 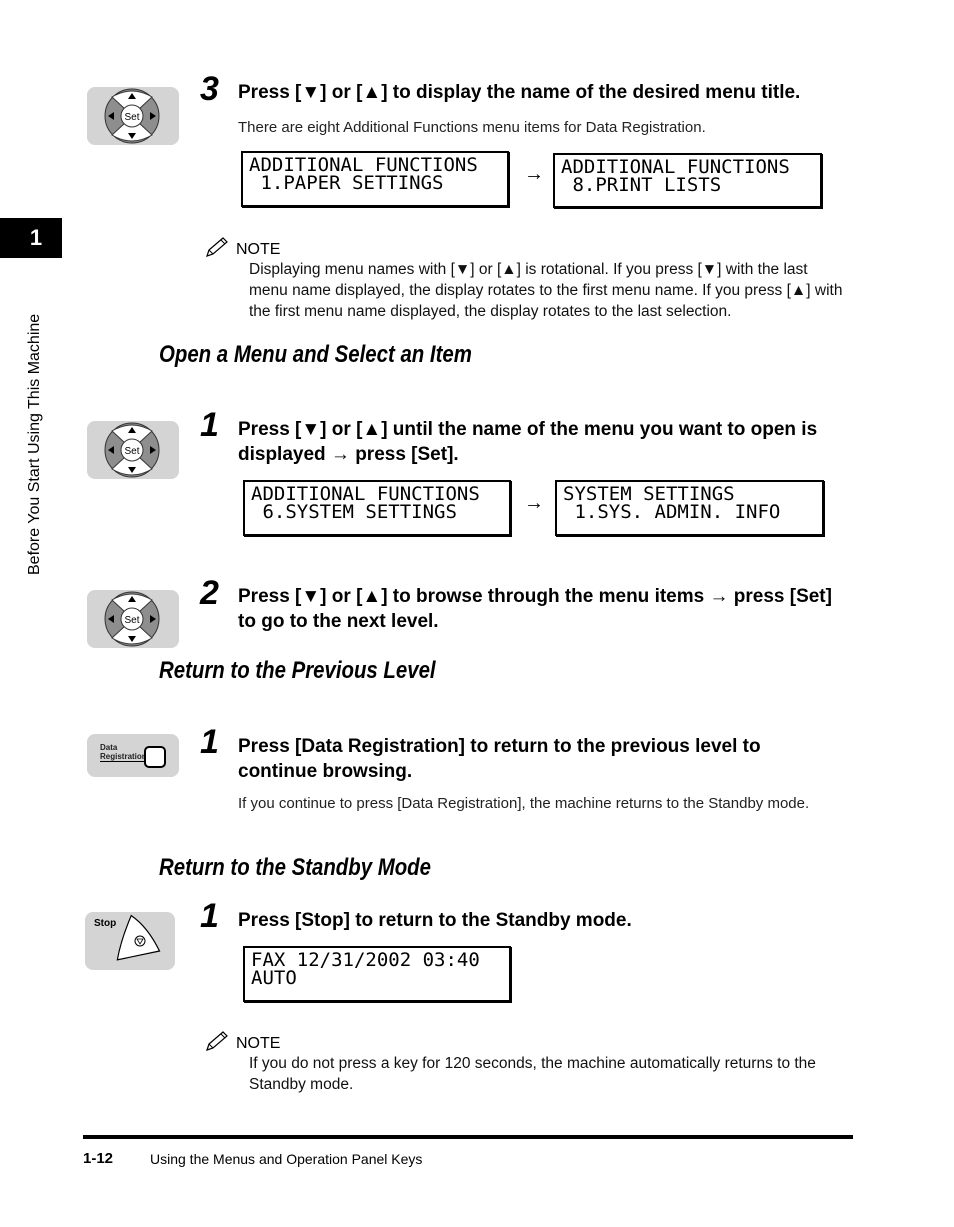 What do you see at coordinates (641, 185) in the screenshot?
I see `lcd-line: 8.PRINT LISTS` at bounding box center [641, 185].